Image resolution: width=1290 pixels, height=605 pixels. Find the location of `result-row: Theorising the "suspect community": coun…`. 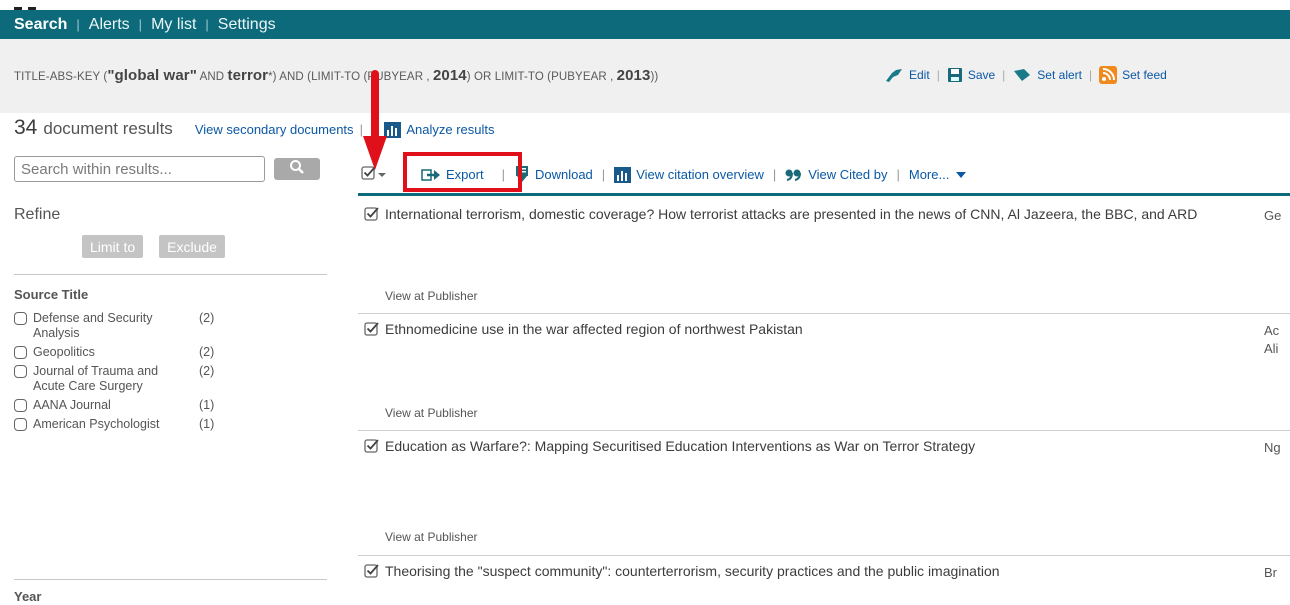

result-row: Theorising the "suspect community": coun… is located at coordinates (824, 580).